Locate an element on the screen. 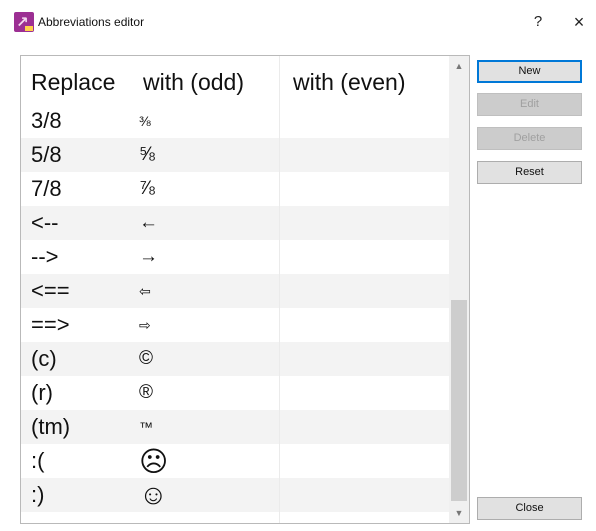  table-row: (c) © is located at coordinates (235, 359).